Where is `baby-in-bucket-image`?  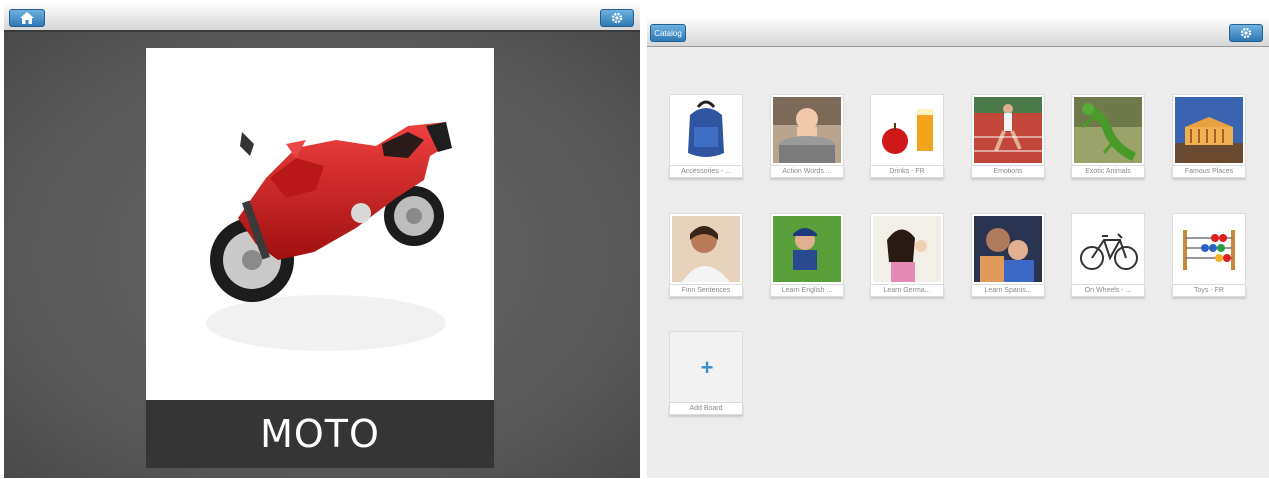
baby-in-bucket-image is located at coordinates (807, 130).